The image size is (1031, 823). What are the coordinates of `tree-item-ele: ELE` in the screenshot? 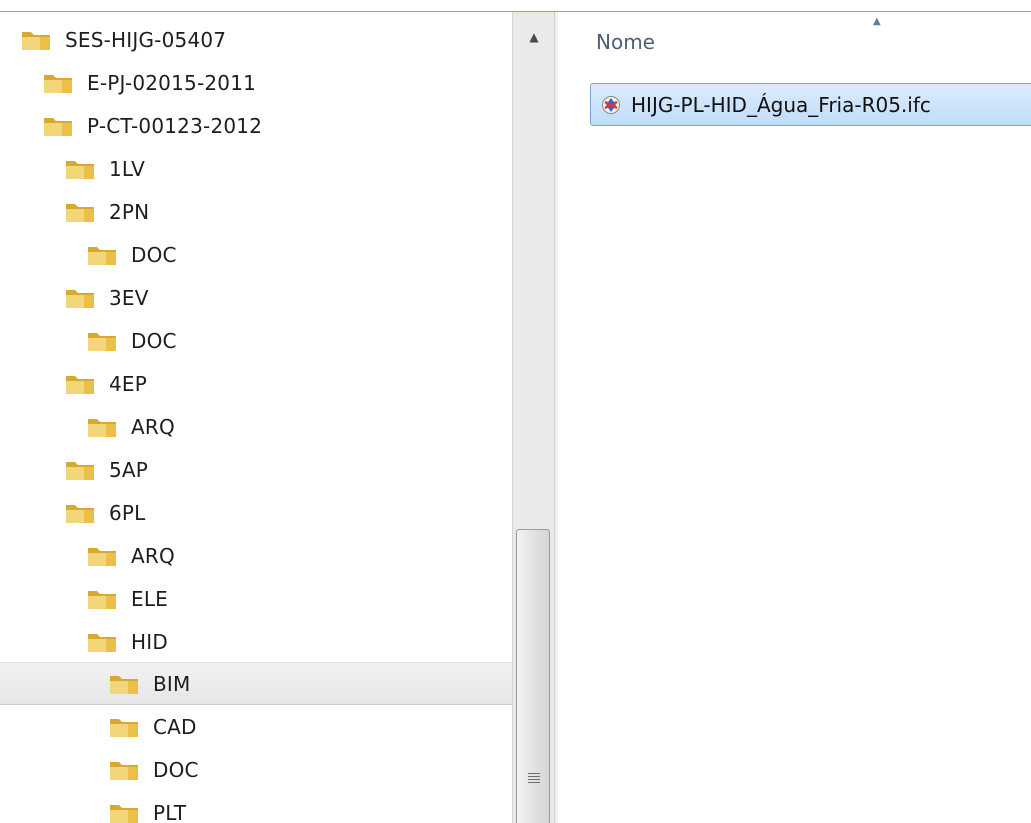 It's located at (256, 598).